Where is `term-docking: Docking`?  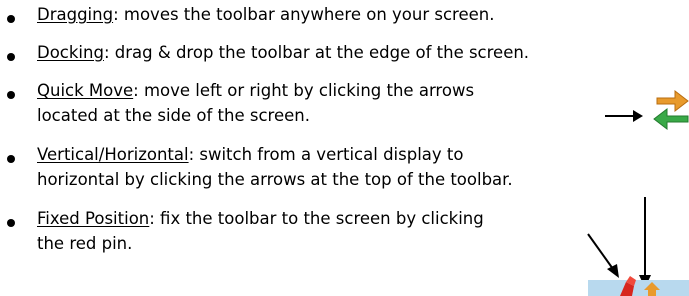 term-docking: Docking is located at coordinates (70, 52).